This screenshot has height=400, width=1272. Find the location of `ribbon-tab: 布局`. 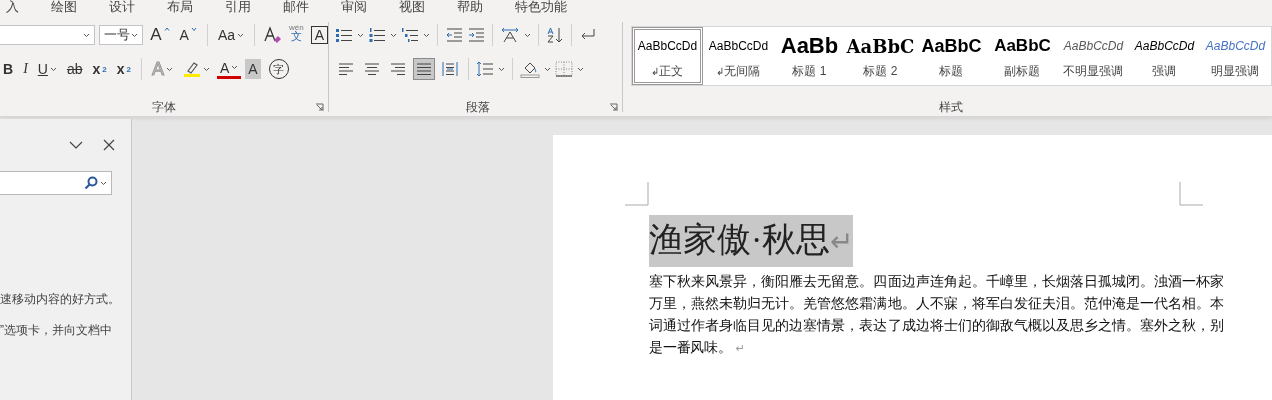

ribbon-tab: 布局 is located at coordinates (180, 7).